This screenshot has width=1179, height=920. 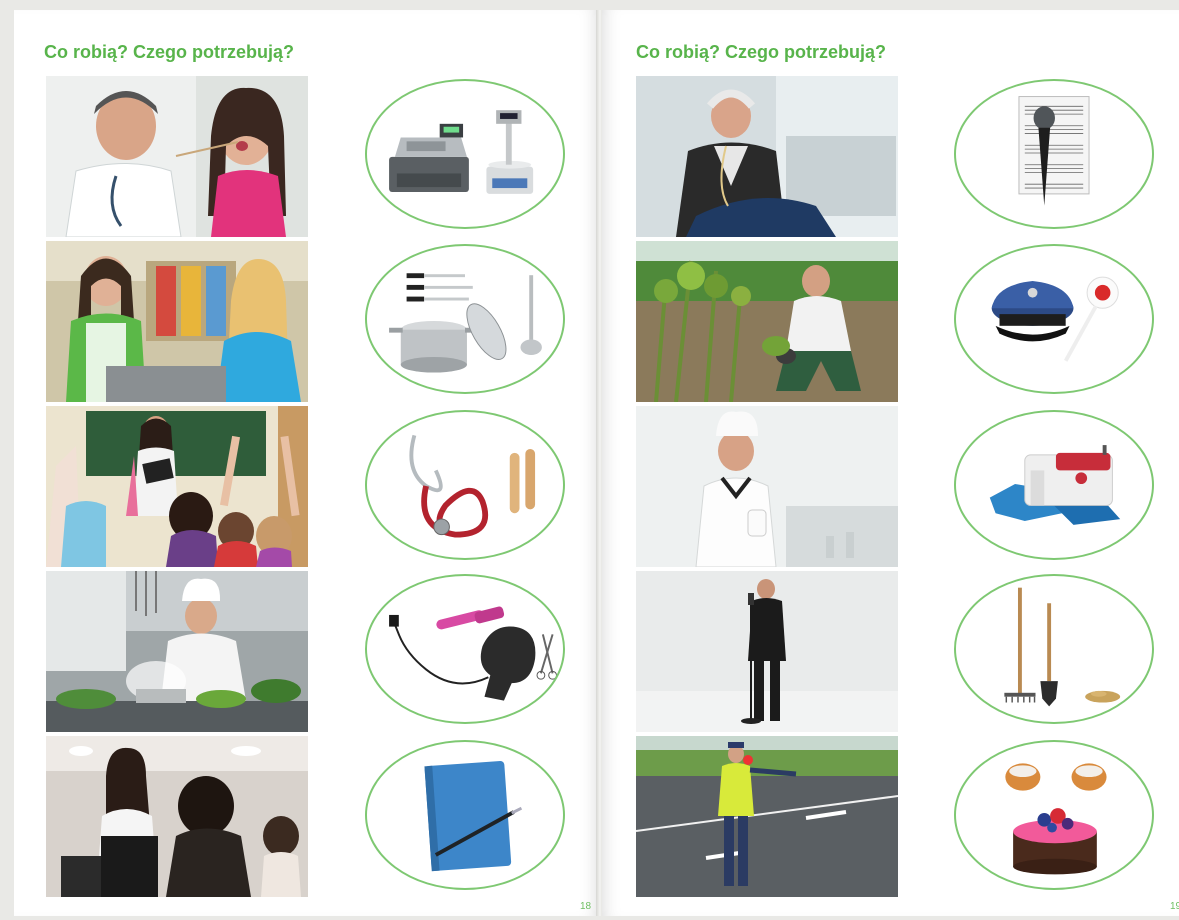 What do you see at coordinates (465, 485) in the screenshot?
I see `stethoscope-and-tongue-depressors-icon` at bounding box center [465, 485].